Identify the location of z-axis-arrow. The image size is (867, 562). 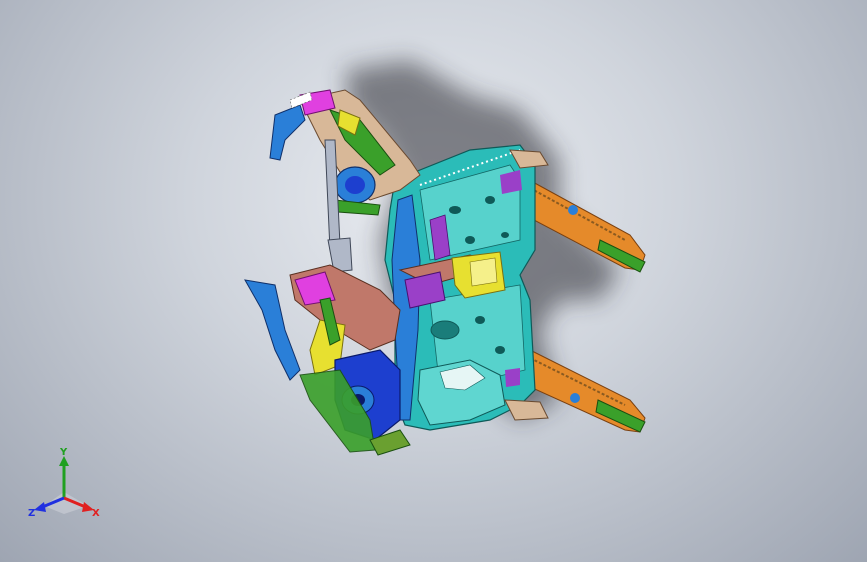
(40, 507).